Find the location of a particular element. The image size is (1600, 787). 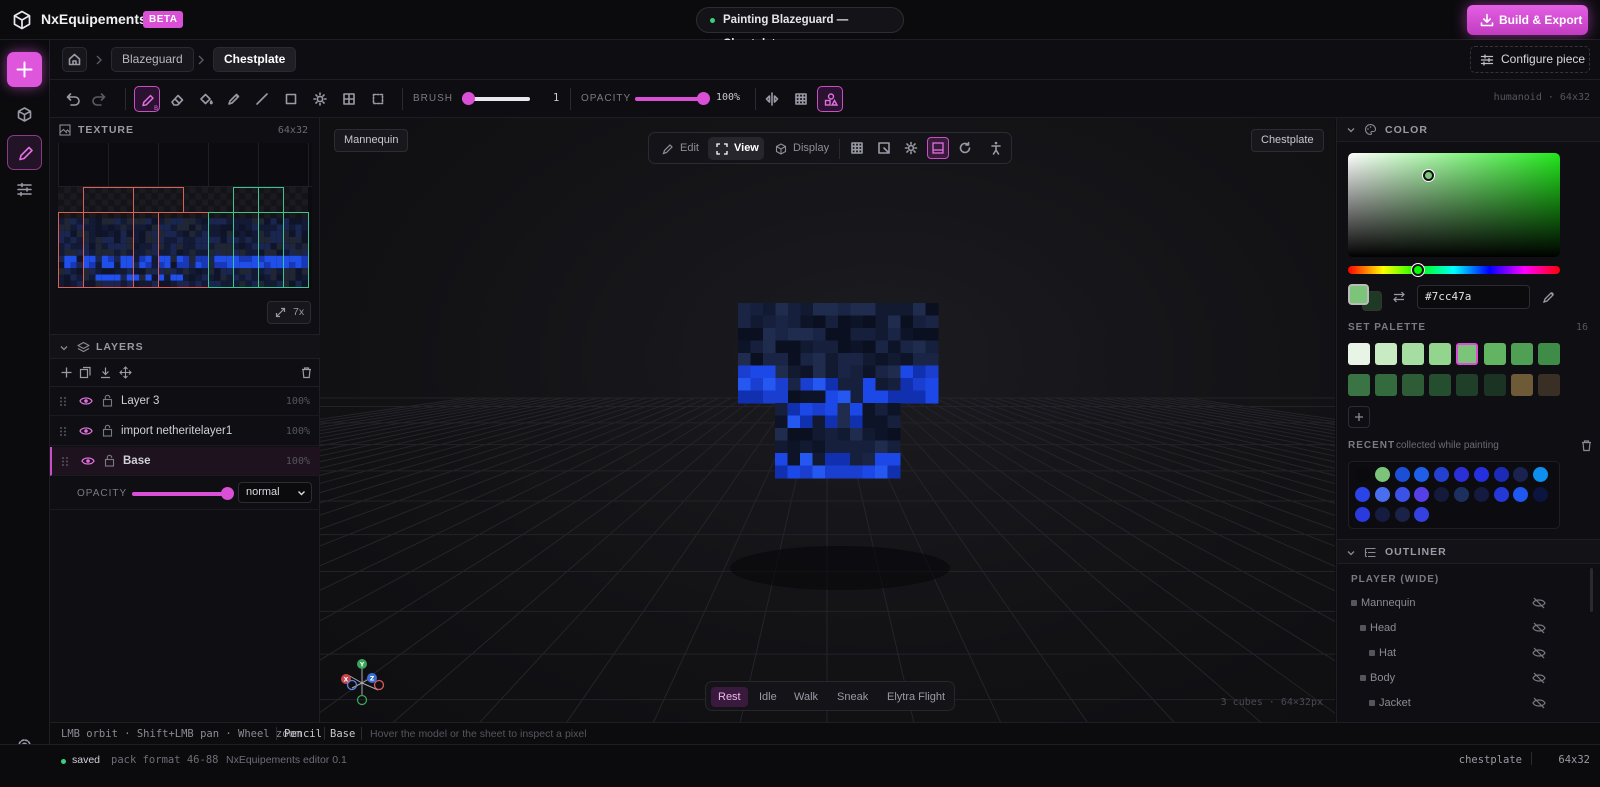

rect-tool-button is located at coordinates (291, 99).